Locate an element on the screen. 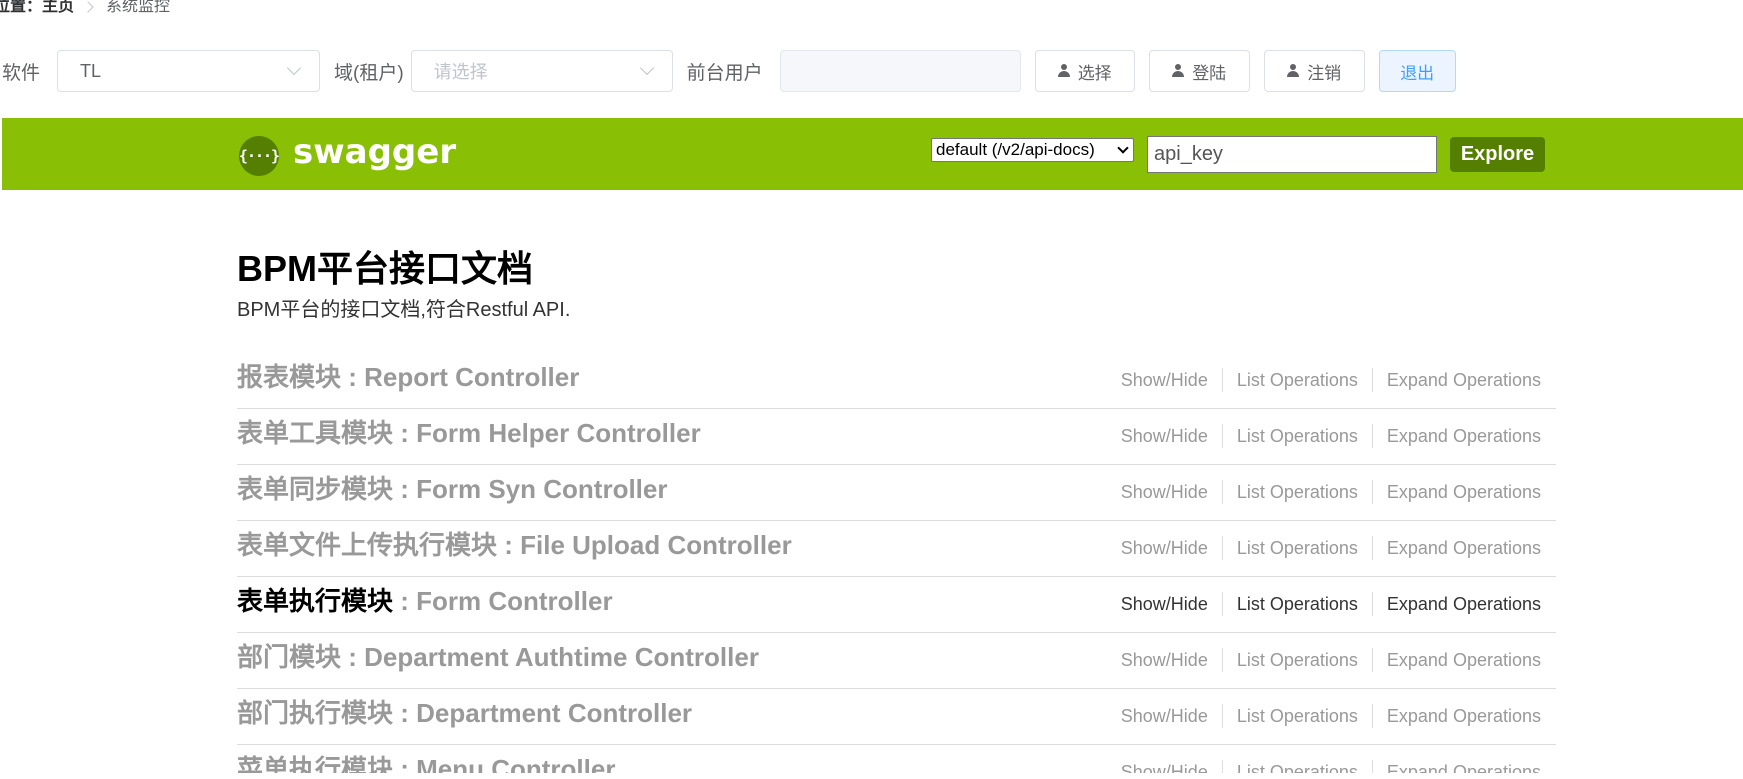 Image resolution: width=1743 pixels, height=779 pixels. logout-button: 注销 is located at coordinates (1314, 71).